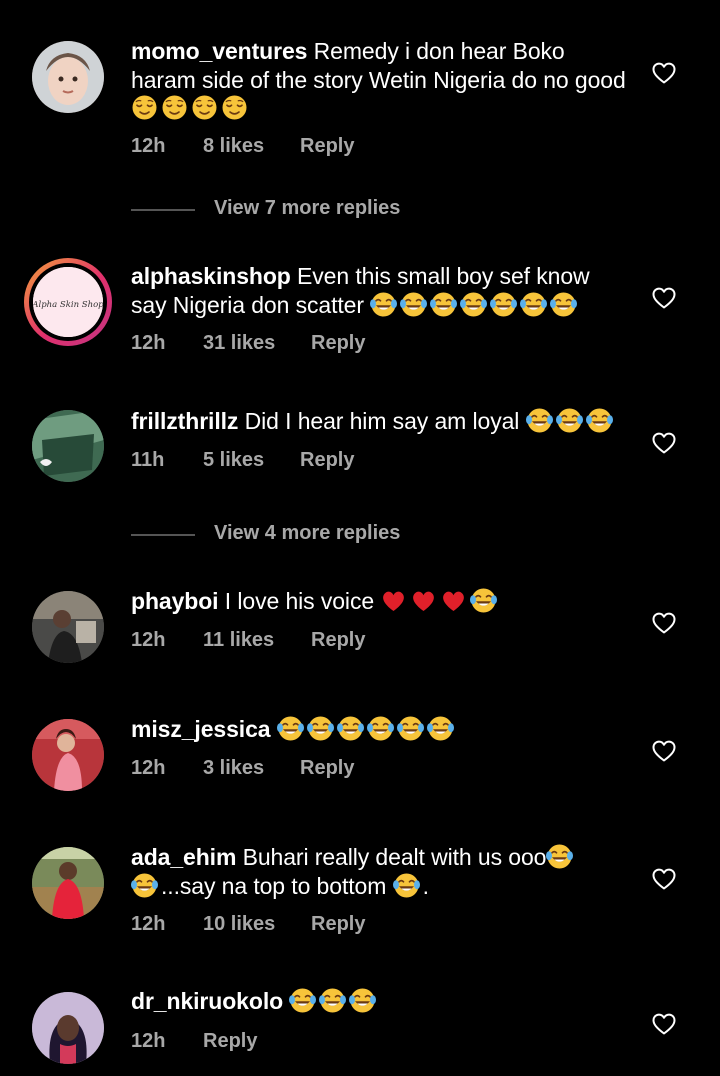  What do you see at coordinates (251, 768) in the screenshot?
I see `comment-likes: 3 likes` at bounding box center [251, 768].